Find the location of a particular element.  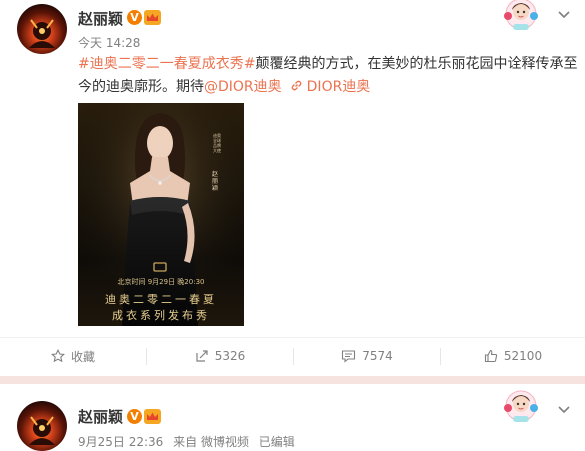

dior-link-label: DIOR迪奥 is located at coordinates (338, 87).